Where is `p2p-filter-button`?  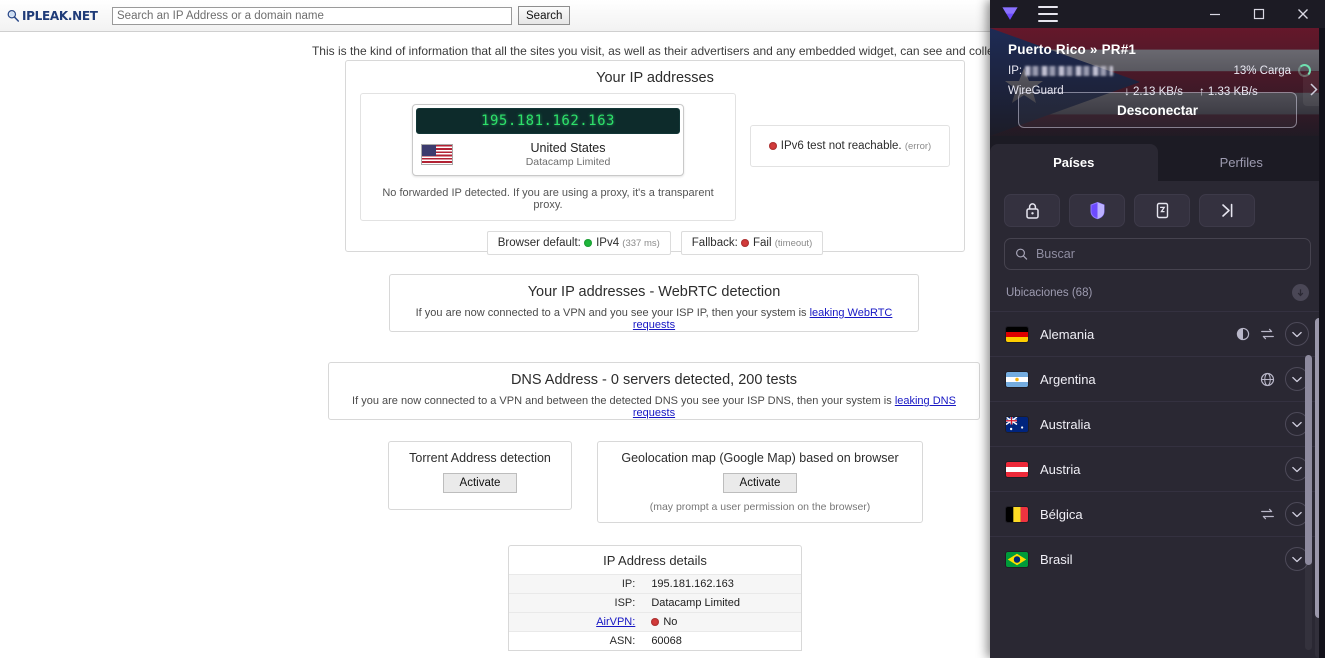 p2p-filter-button is located at coordinates (1162, 210).